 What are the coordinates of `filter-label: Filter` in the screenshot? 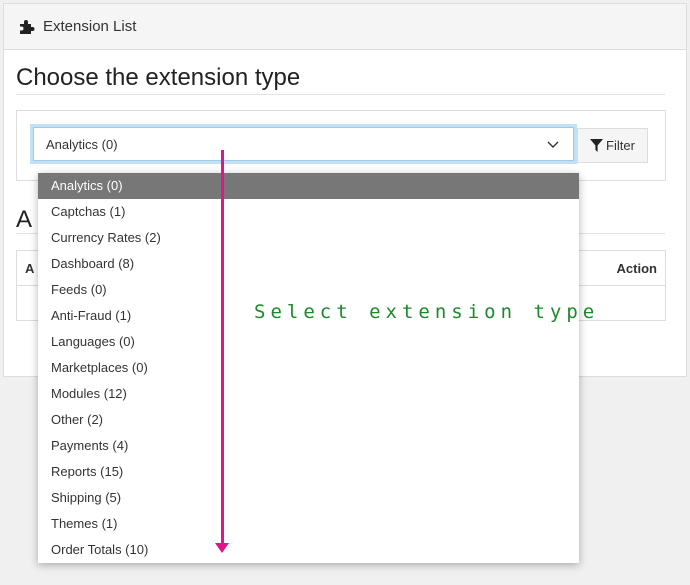 It's located at (620, 145).